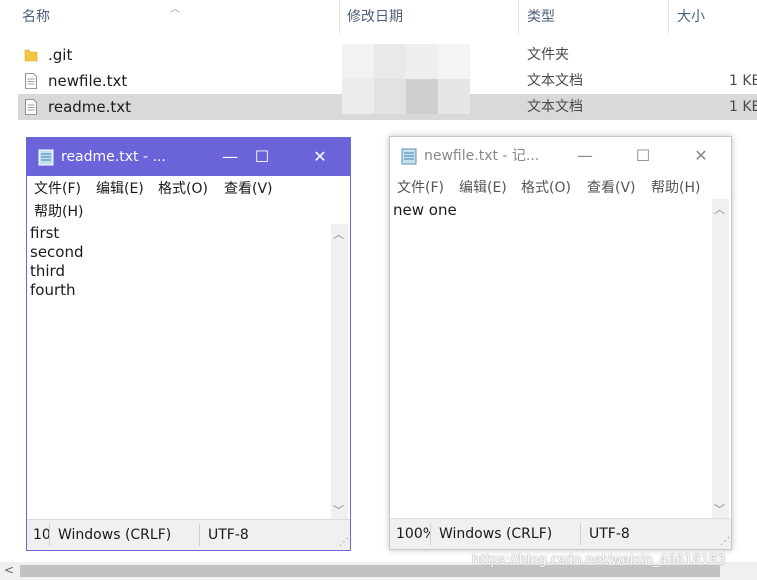 This screenshot has height=580, width=757. I want to click on text-line: second, so click(57, 252).